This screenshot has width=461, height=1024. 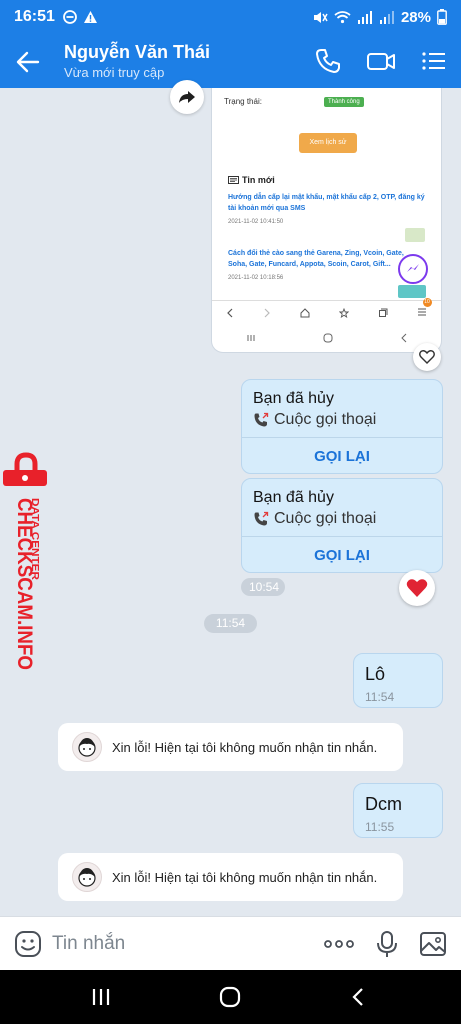 What do you see at coordinates (250, 338) in the screenshot?
I see `recents-icon` at bounding box center [250, 338].